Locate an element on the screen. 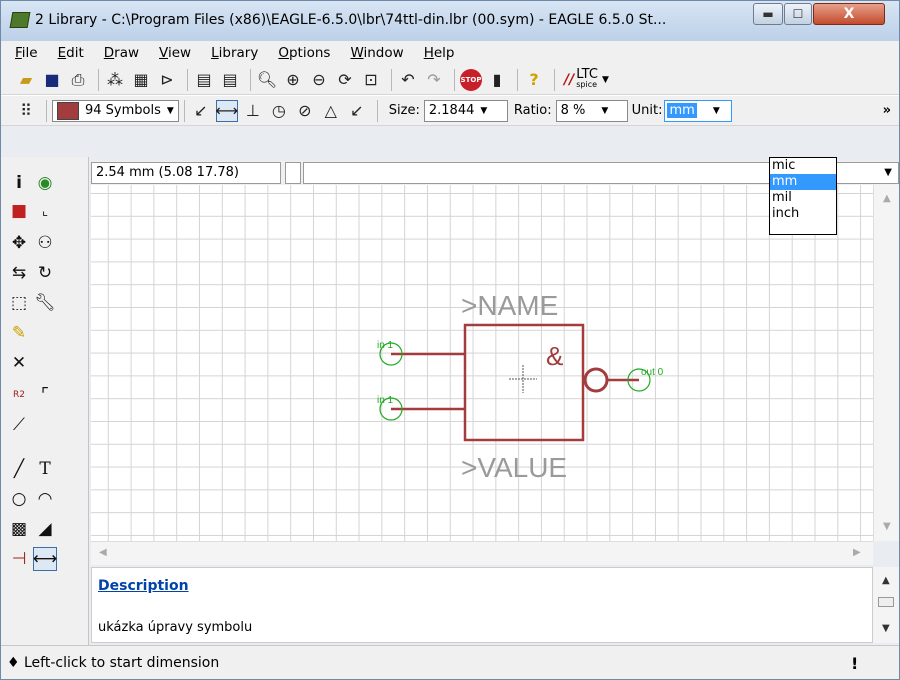  size-value: 2.1844 is located at coordinates (451, 110).